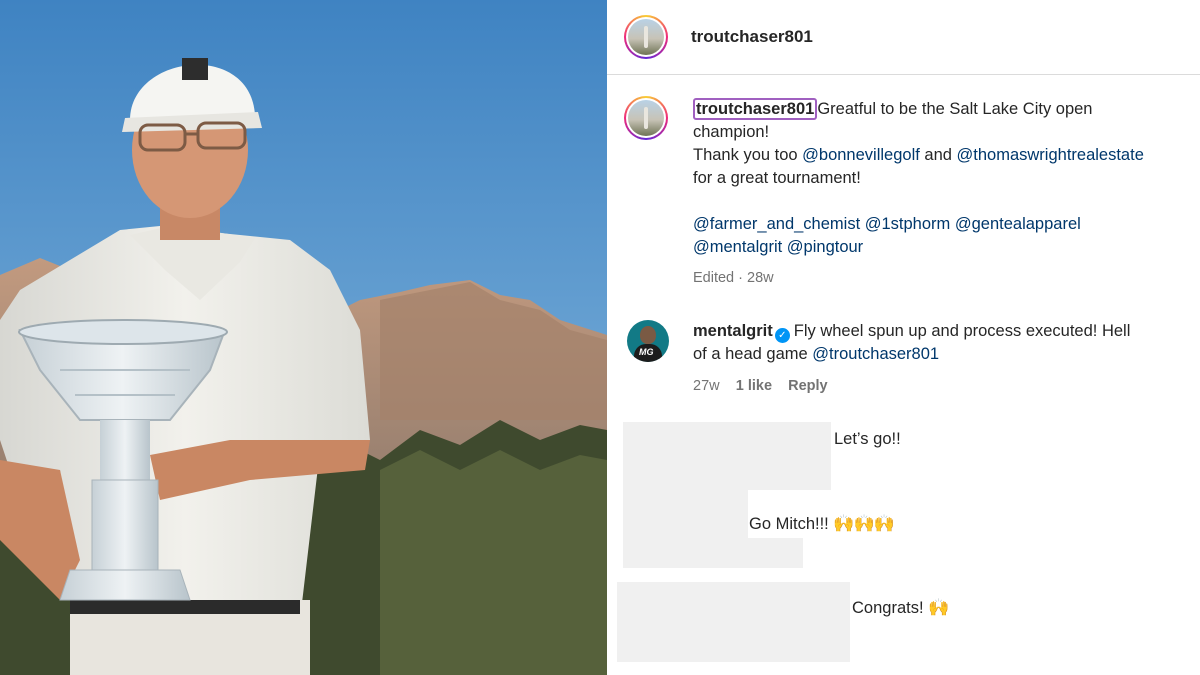 The width and height of the screenshot is (1200, 675). I want to click on edited-label: Edited, so click(714, 278).